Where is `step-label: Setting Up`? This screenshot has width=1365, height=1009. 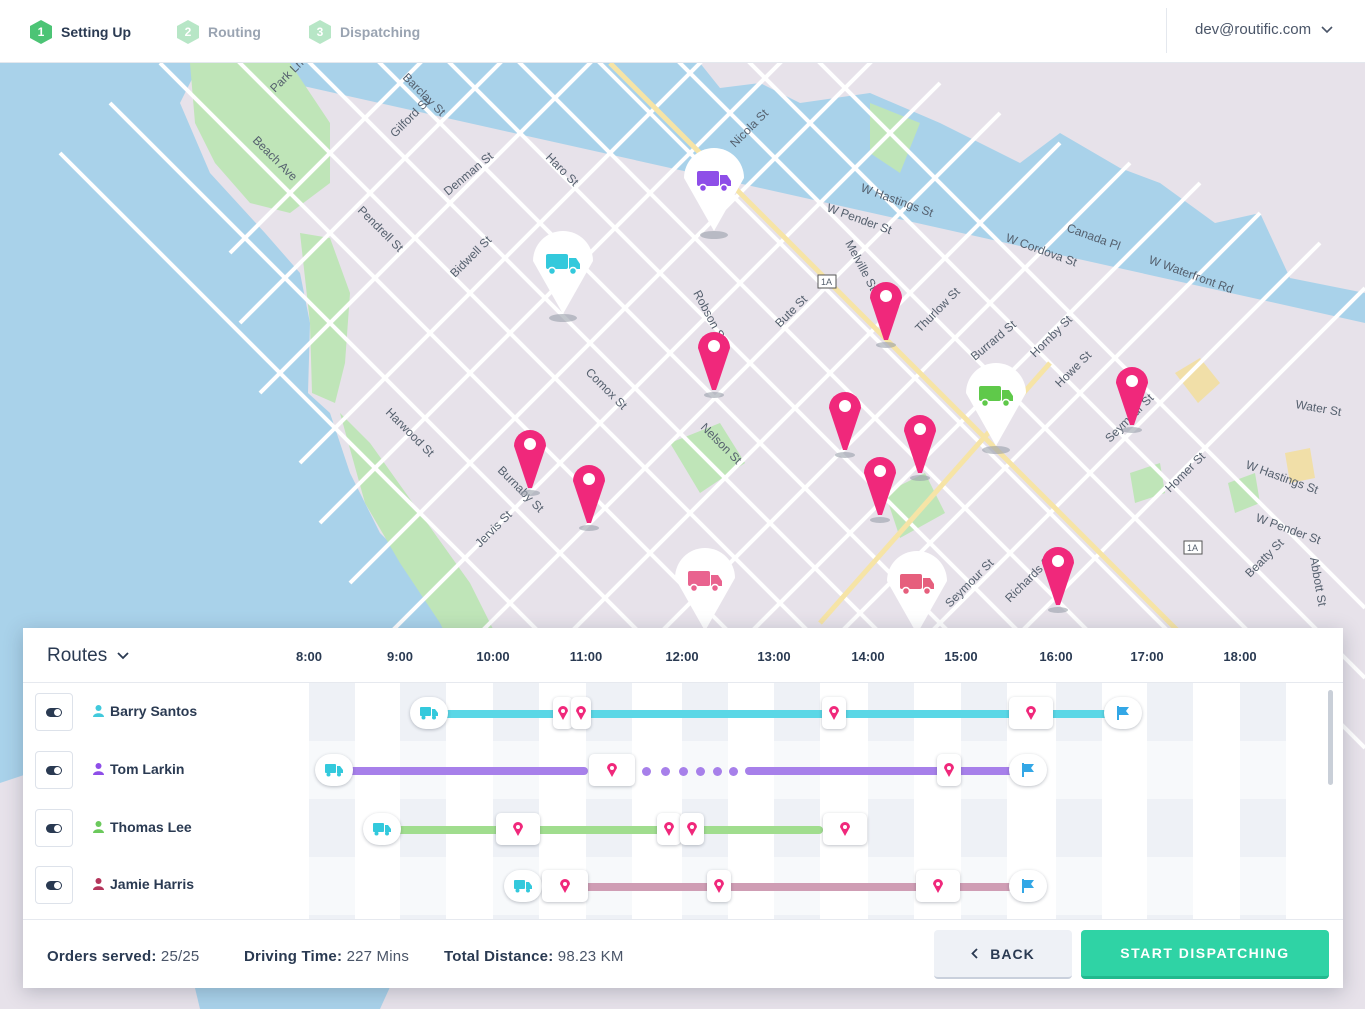
step-label: Setting Up is located at coordinates (96, 32).